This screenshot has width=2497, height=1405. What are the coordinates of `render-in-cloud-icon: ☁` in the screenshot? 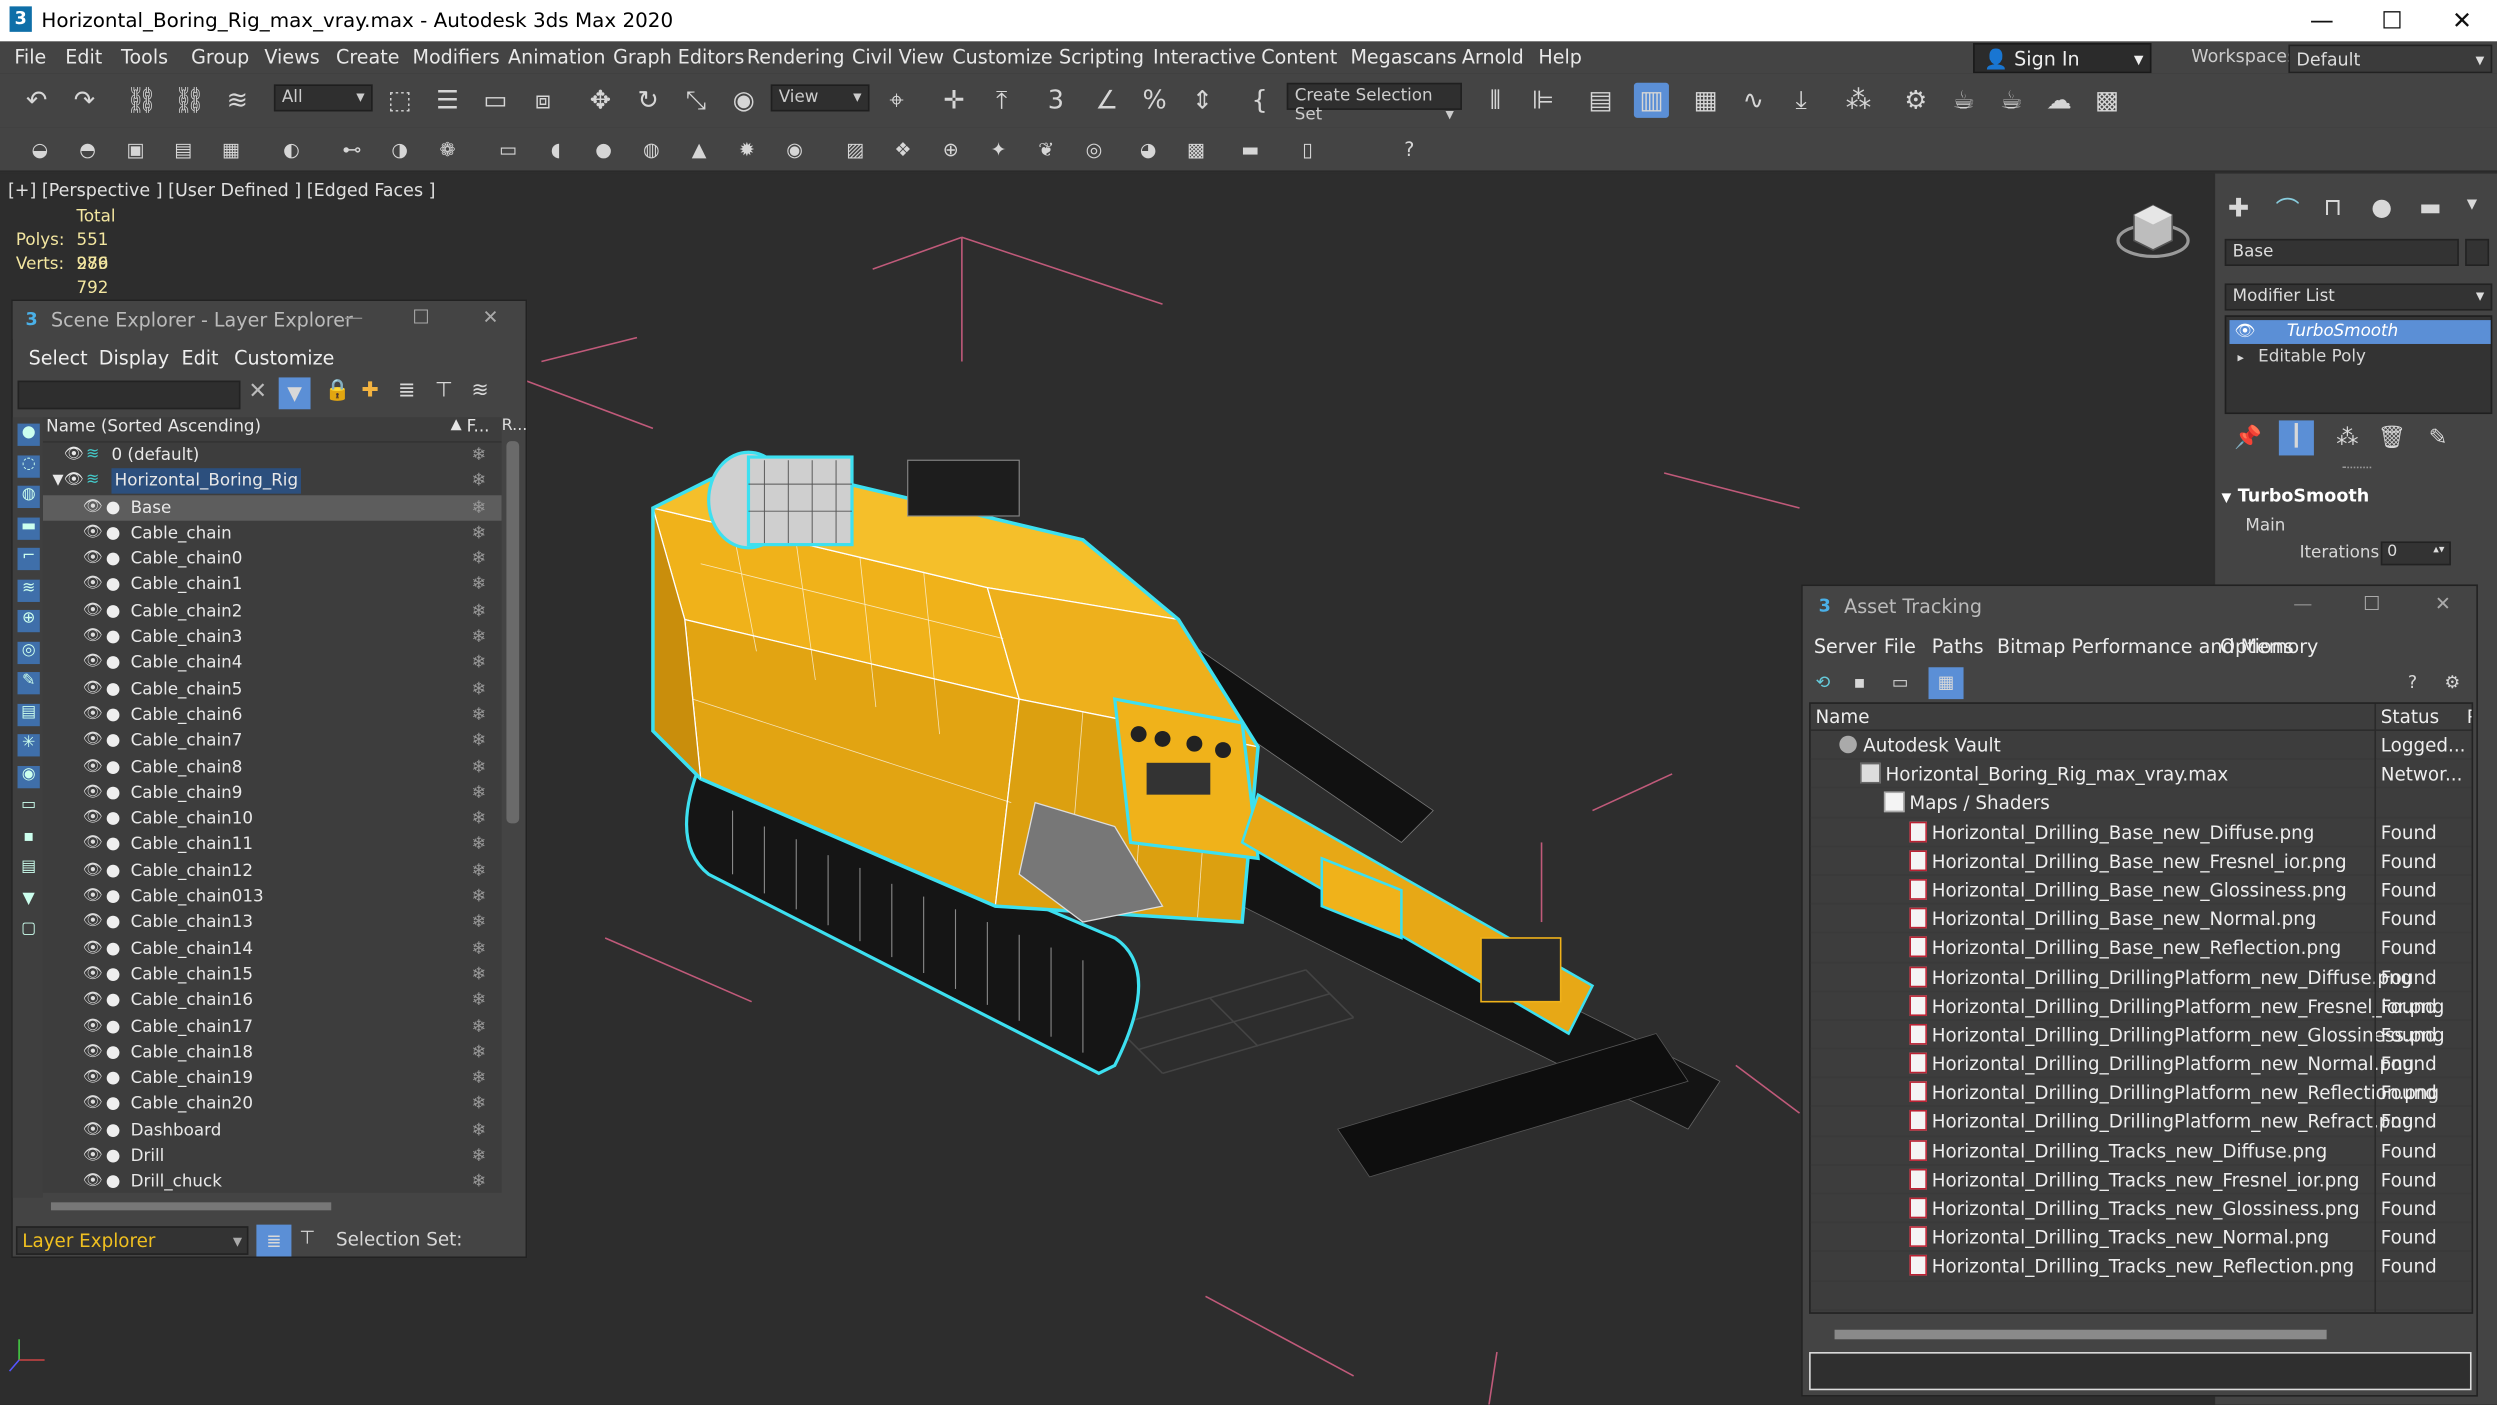 It's located at (2059, 100).